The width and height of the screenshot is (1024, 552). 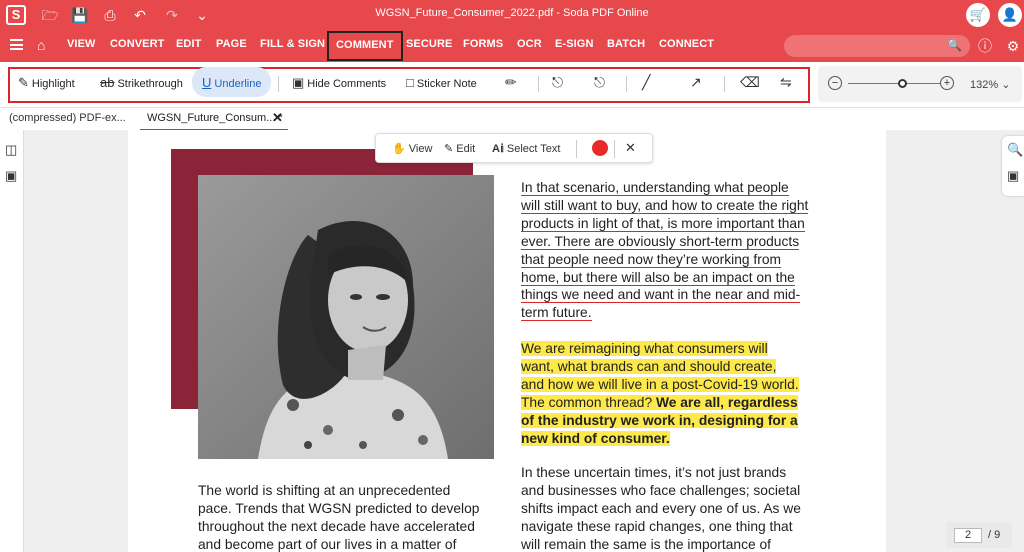 I want to click on zoom-control: − + 132% ⌄, so click(x=920, y=84).